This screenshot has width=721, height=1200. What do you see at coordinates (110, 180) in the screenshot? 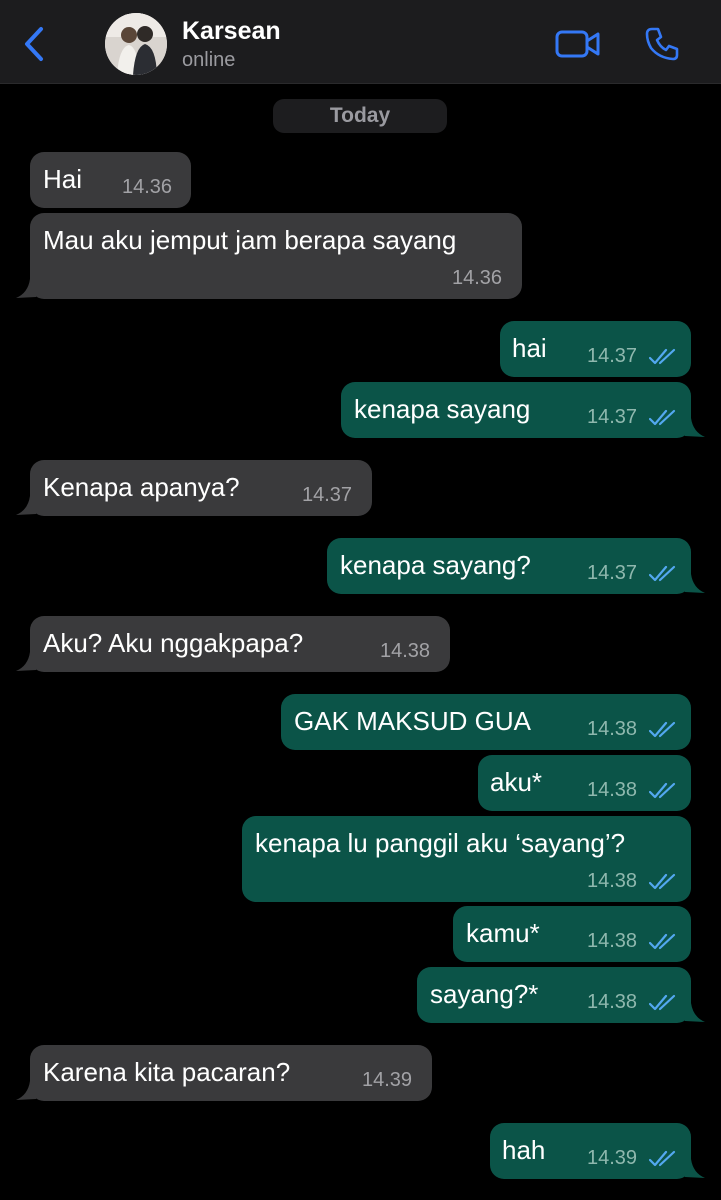
I see `incoming-message-bubble: Hai 14.36` at bounding box center [110, 180].